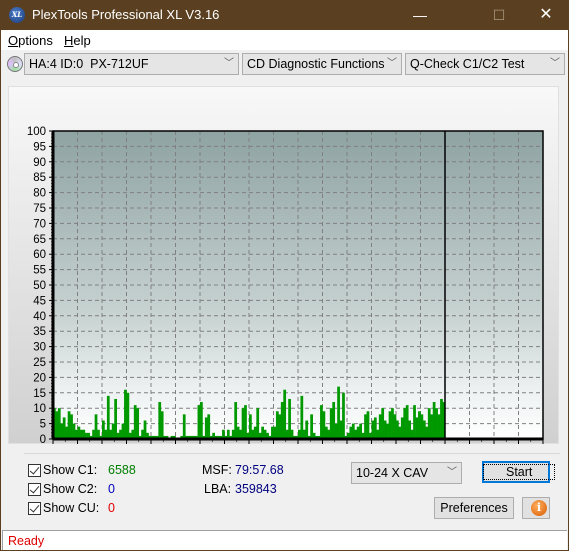 This screenshot has width=569, height=551. What do you see at coordinates (39, 332) in the screenshot?
I see `y-tick-label: 35` at bounding box center [39, 332].